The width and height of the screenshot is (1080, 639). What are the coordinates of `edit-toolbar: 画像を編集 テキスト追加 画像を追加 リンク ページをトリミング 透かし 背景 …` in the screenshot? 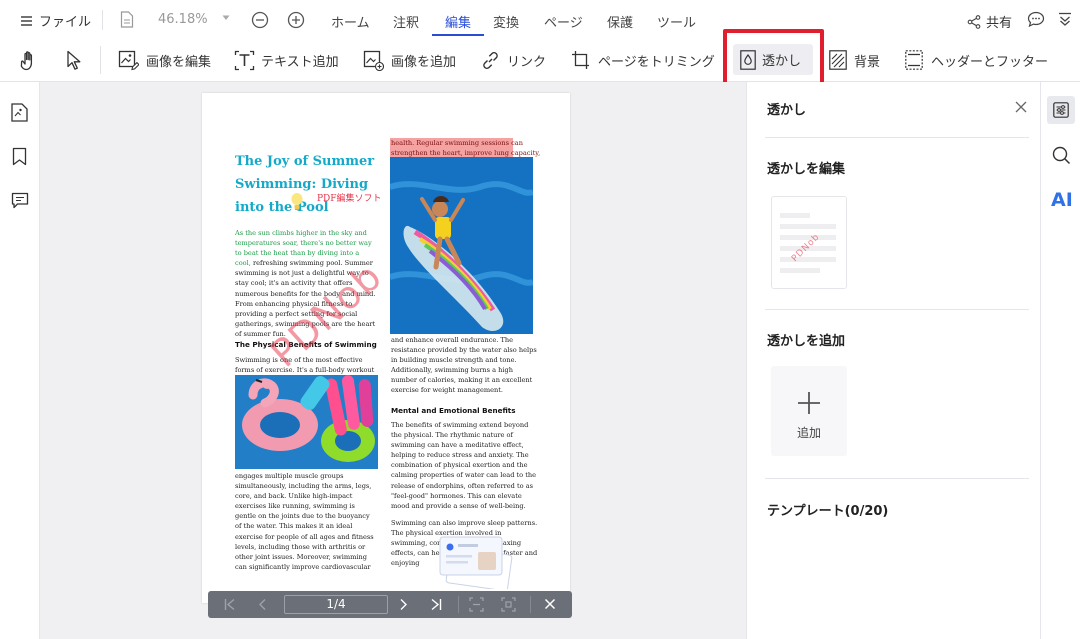 It's located at (540, 58).